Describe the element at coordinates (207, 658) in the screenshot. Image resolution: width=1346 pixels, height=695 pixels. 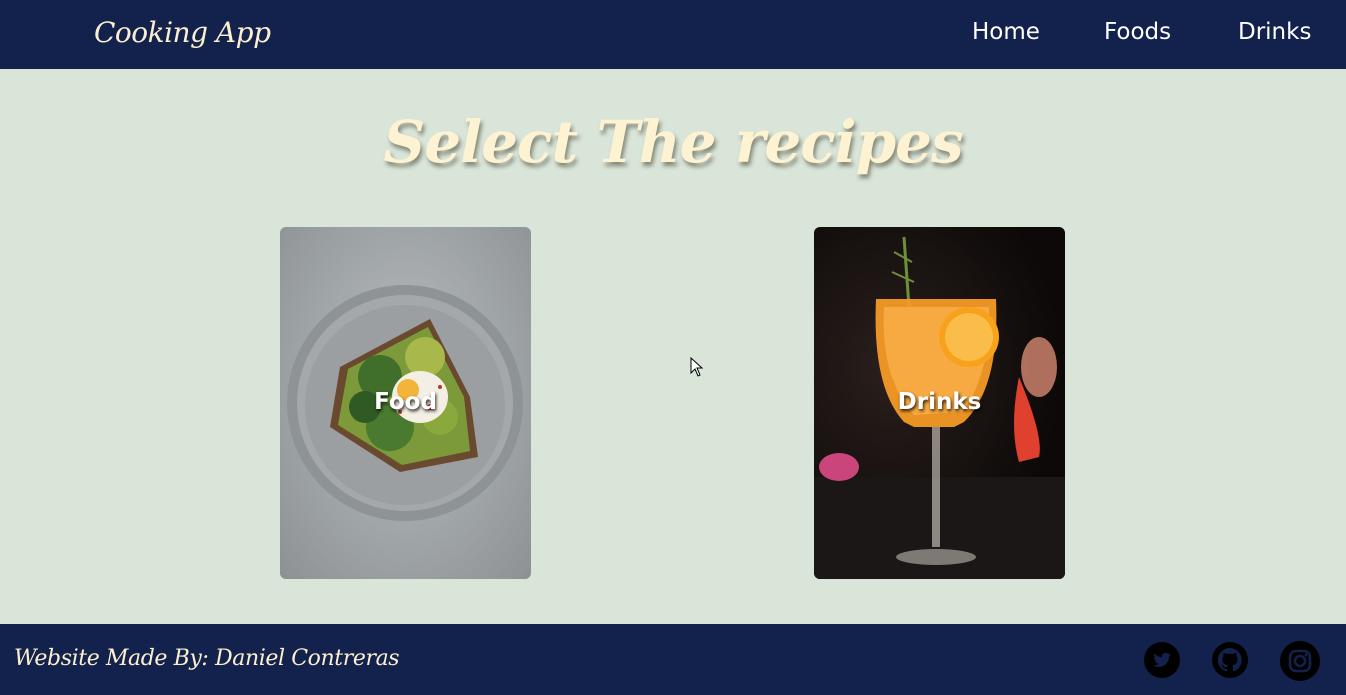
I see `footer-credit: Website Made By: Daniel Contreras` at that location.